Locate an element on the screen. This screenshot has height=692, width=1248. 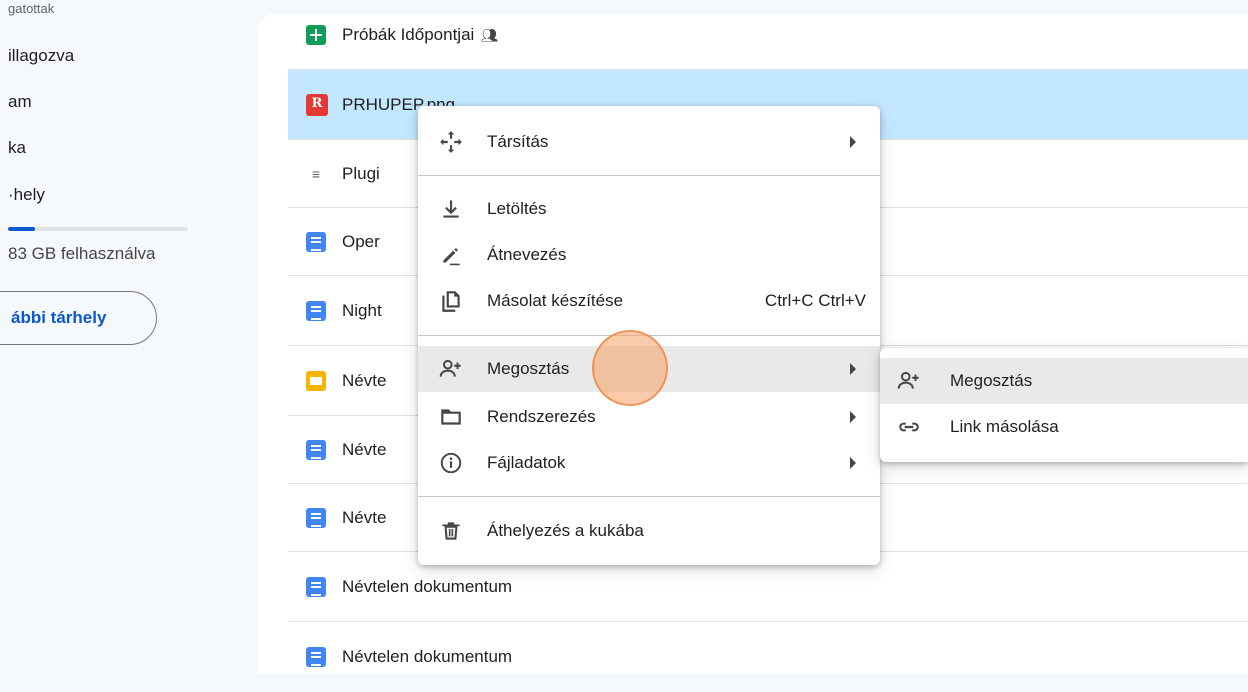
info-icon is located at coordinates (451, 463).